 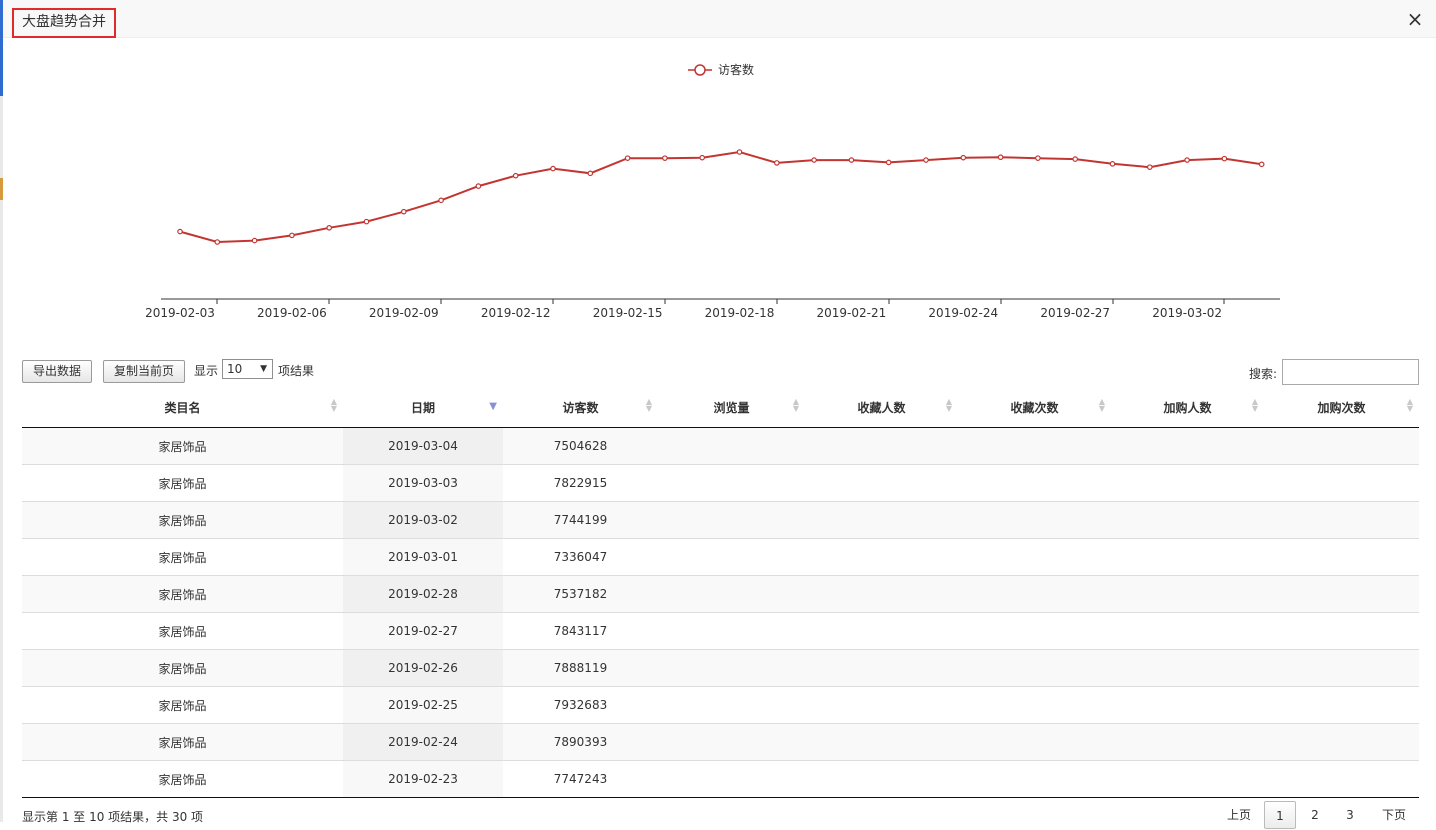 What do you see at coordinates (182, 407) in the screenshot?
I see `column-header-category-name: 类目名 ▲ ▼` at bounding box center [182, 407].